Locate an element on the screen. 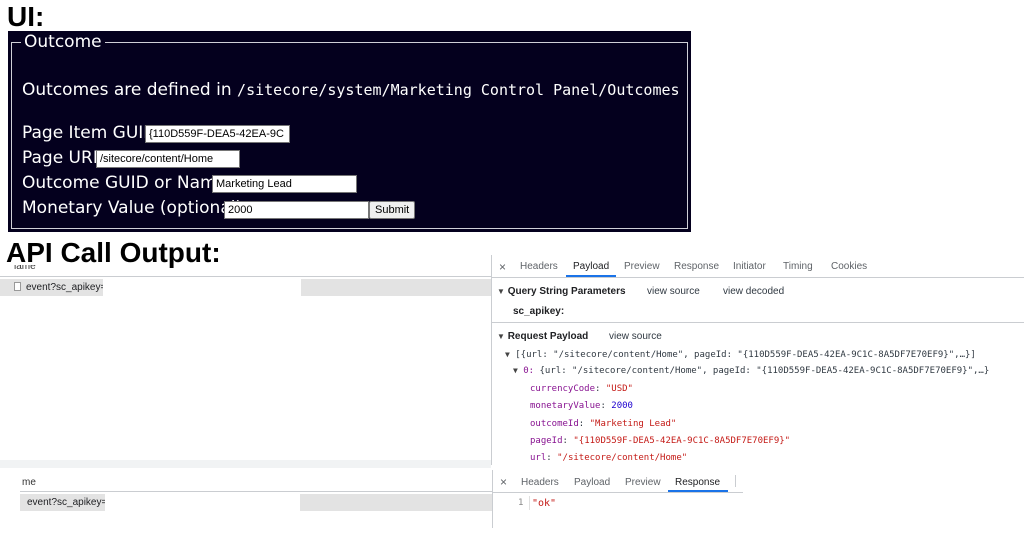 This screenshot has width=1024, height=543. tab-timing: Timing is located at coordinates (798, 266).